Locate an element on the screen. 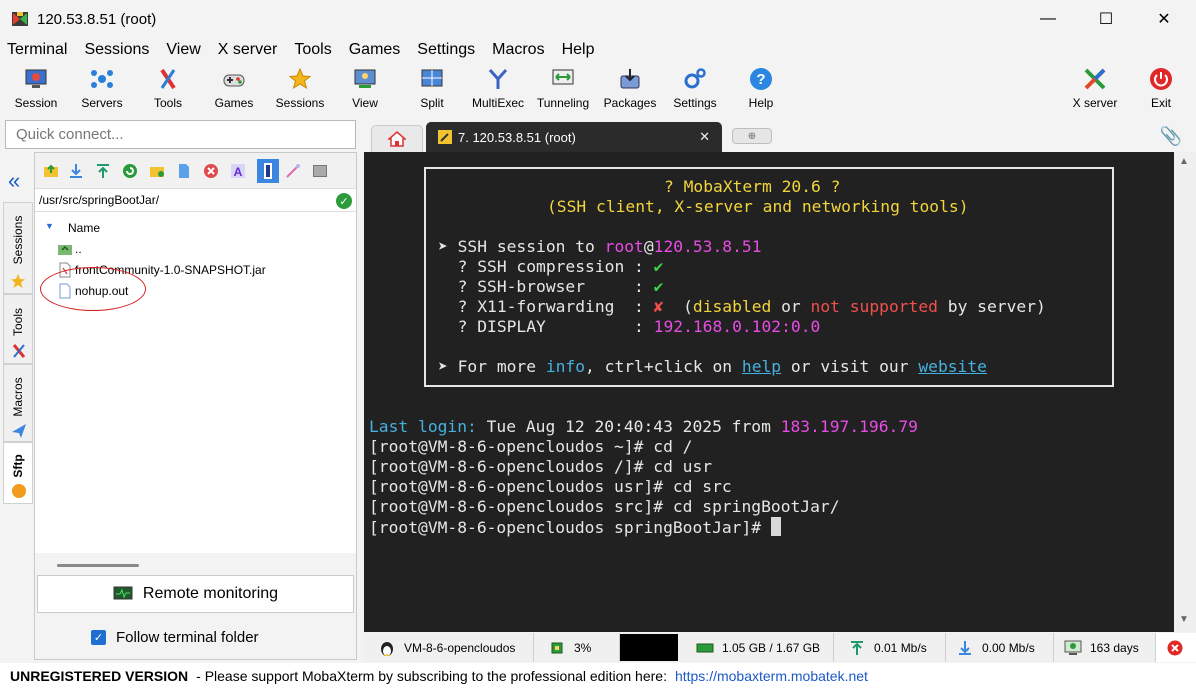  sidebar-tab-macros: Macros is located at coordinates (18, 403).